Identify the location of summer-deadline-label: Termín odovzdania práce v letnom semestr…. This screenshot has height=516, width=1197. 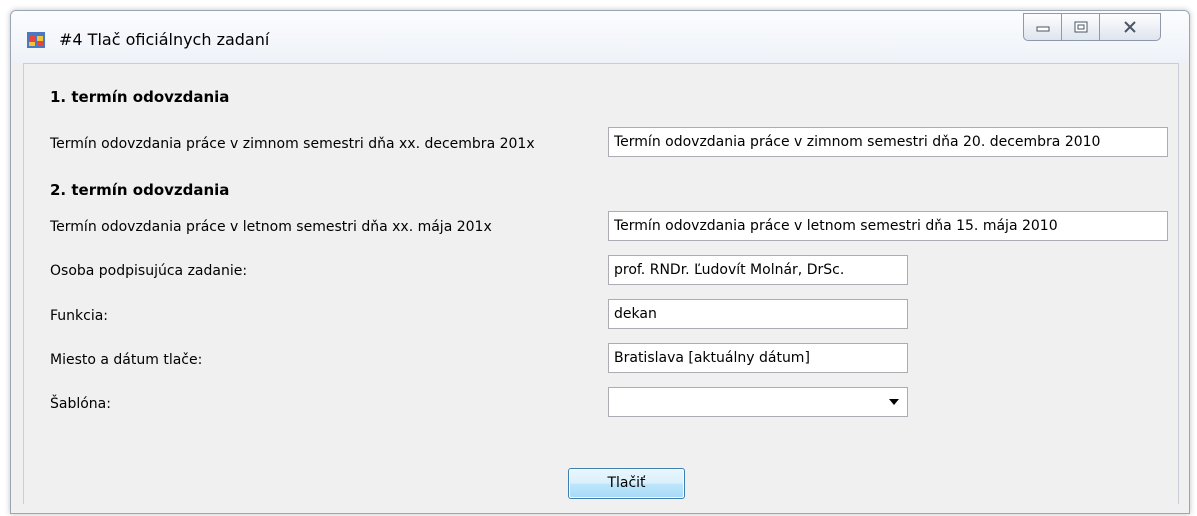
(271, 227).